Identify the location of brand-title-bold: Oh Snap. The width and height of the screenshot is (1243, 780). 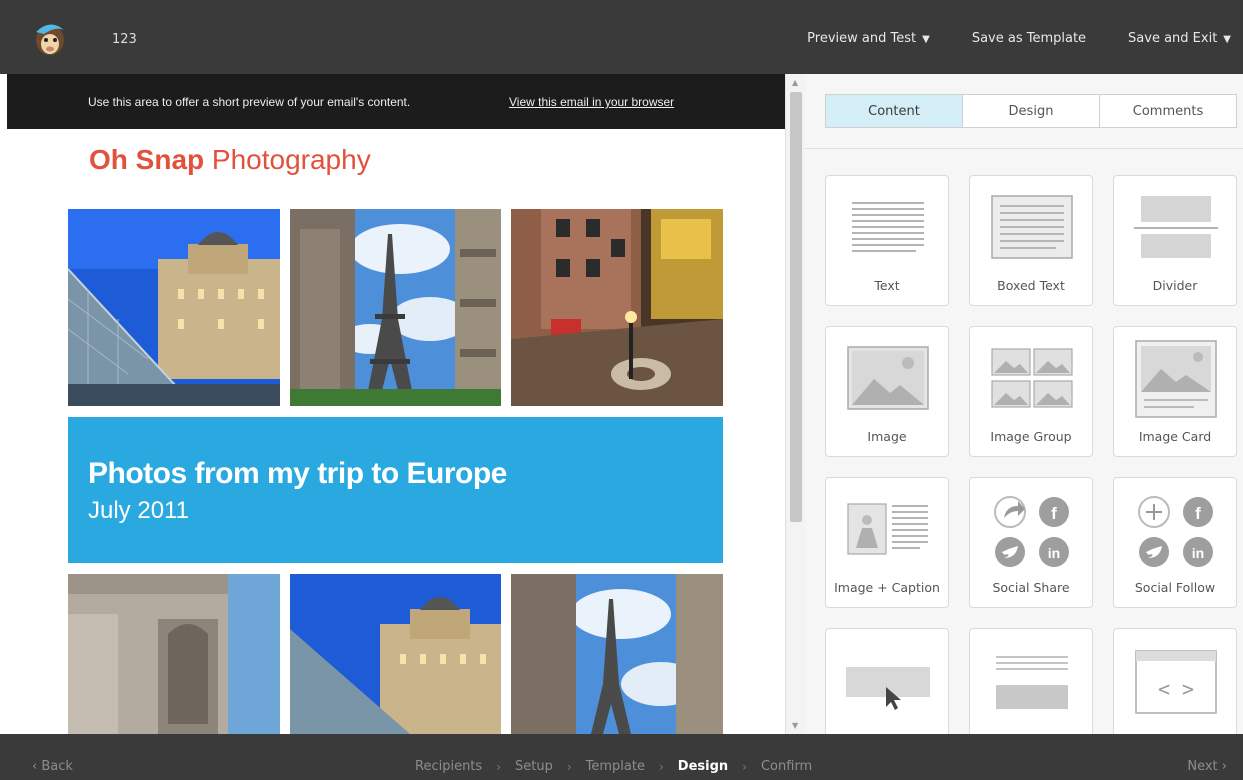
(147, 159).